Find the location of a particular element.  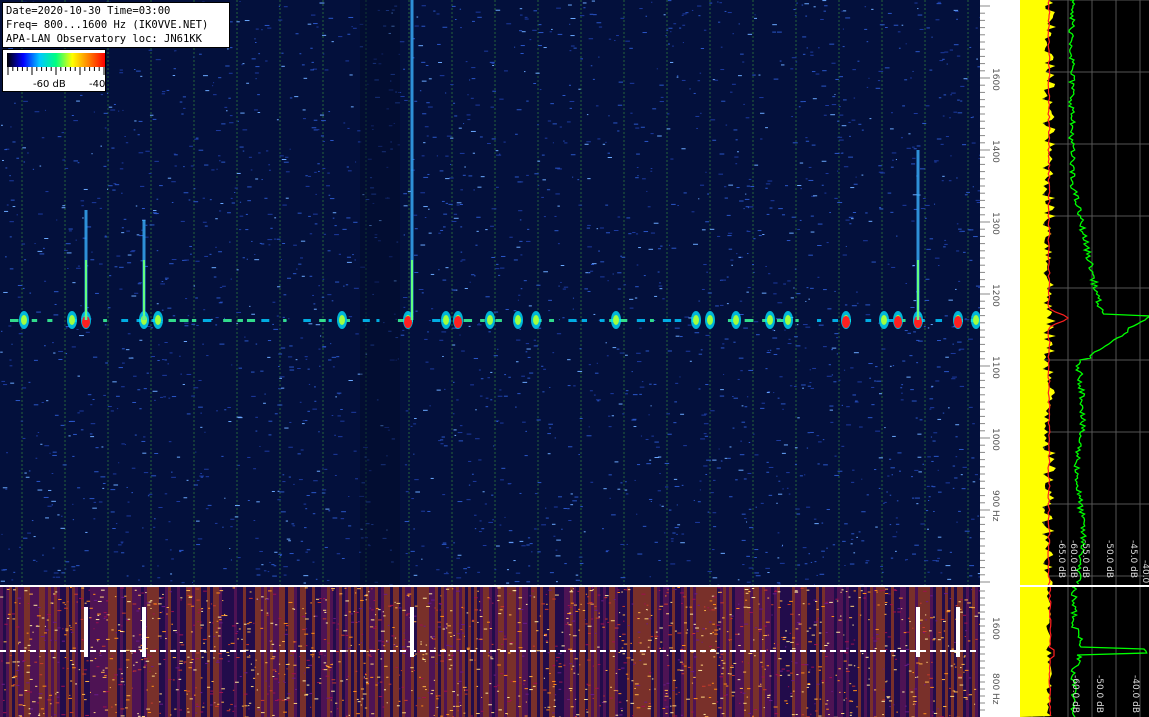

freq-tick-label: 900 Hz is located at coordinates (995, 506).